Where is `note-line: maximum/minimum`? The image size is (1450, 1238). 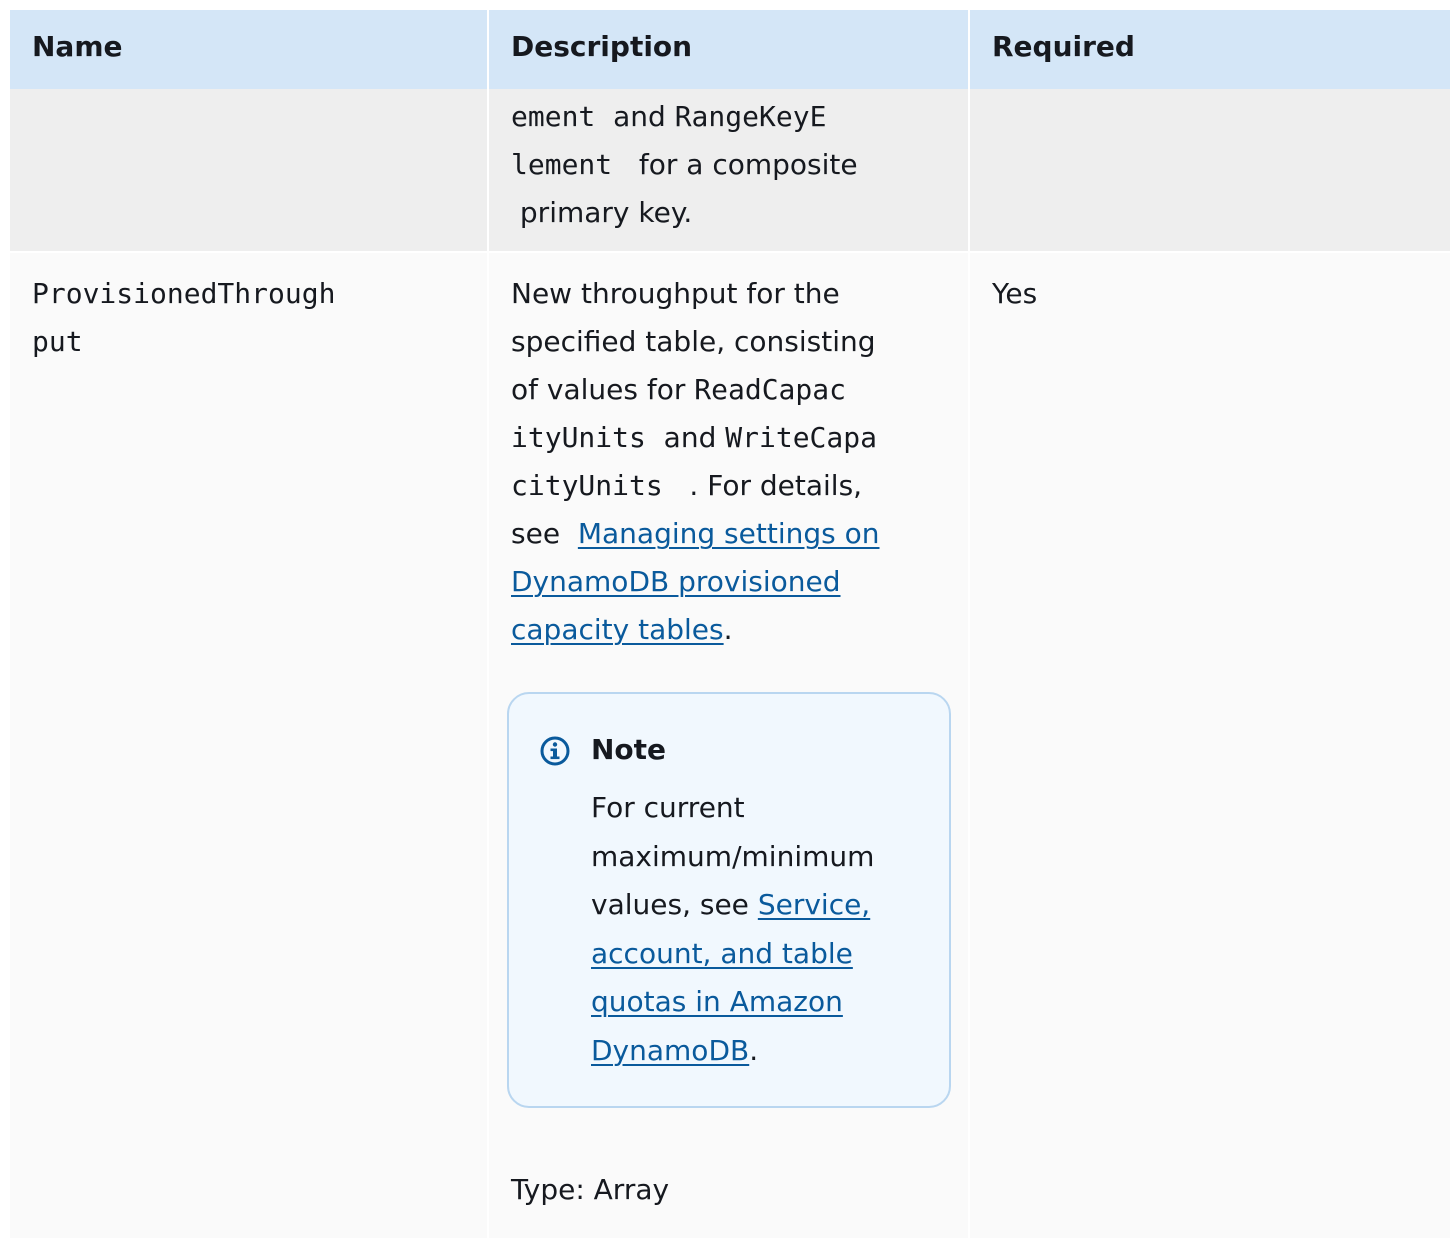 note-line: maximum/minimum is located at coordinates (733, 856).